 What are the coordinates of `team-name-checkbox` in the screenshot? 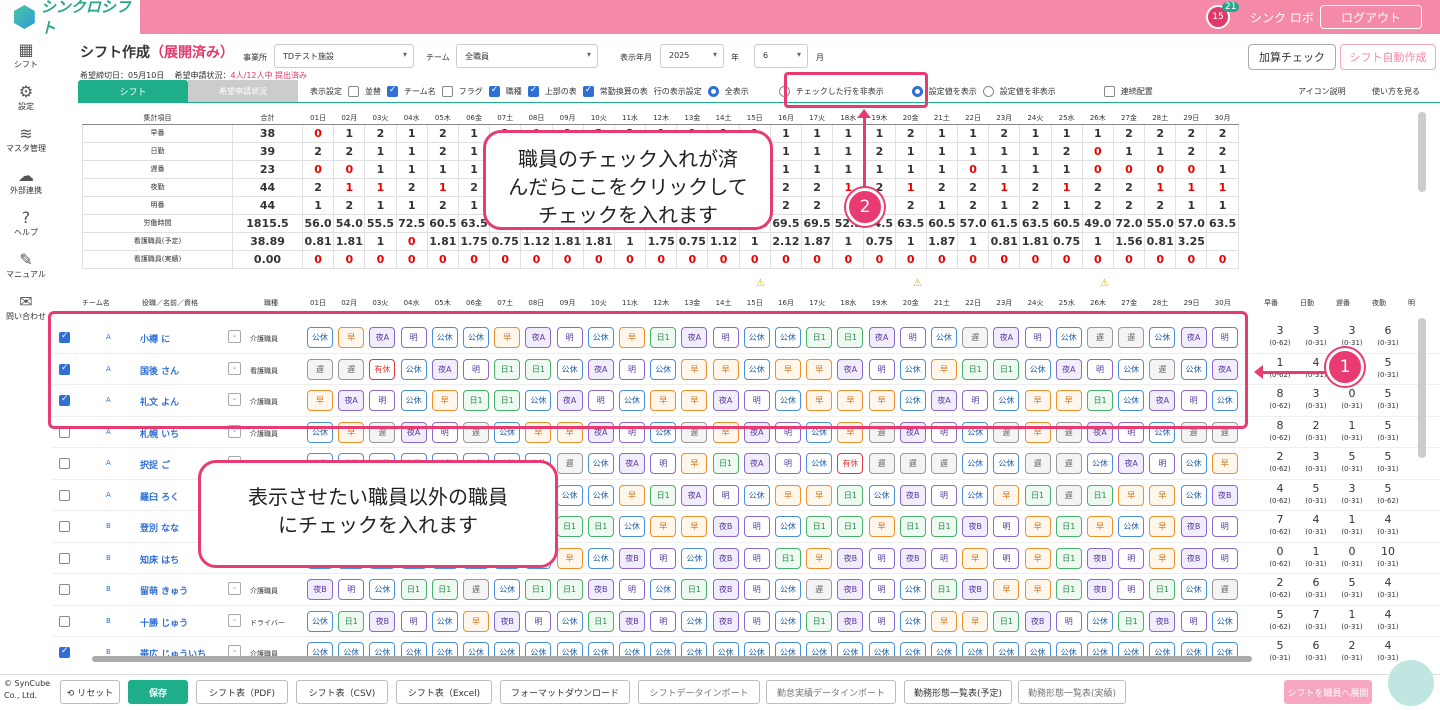 It's located at (392, 91).